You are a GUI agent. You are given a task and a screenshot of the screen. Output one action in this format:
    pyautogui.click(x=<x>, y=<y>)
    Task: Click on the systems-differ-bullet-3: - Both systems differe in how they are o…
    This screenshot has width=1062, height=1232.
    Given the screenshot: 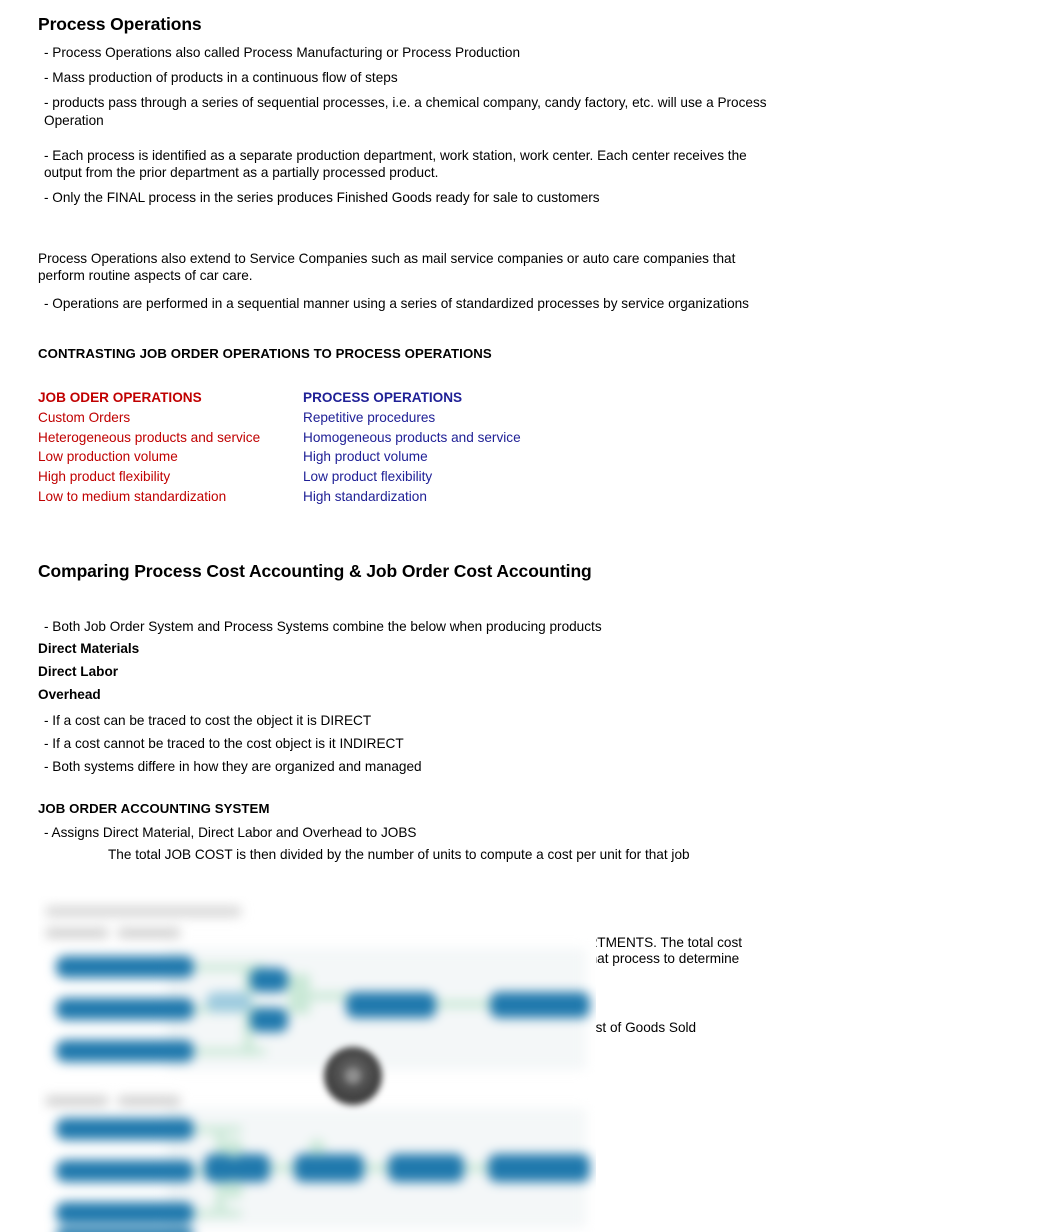 What is the action you would take?
    pyautogui.click(x=233, y=767)
    